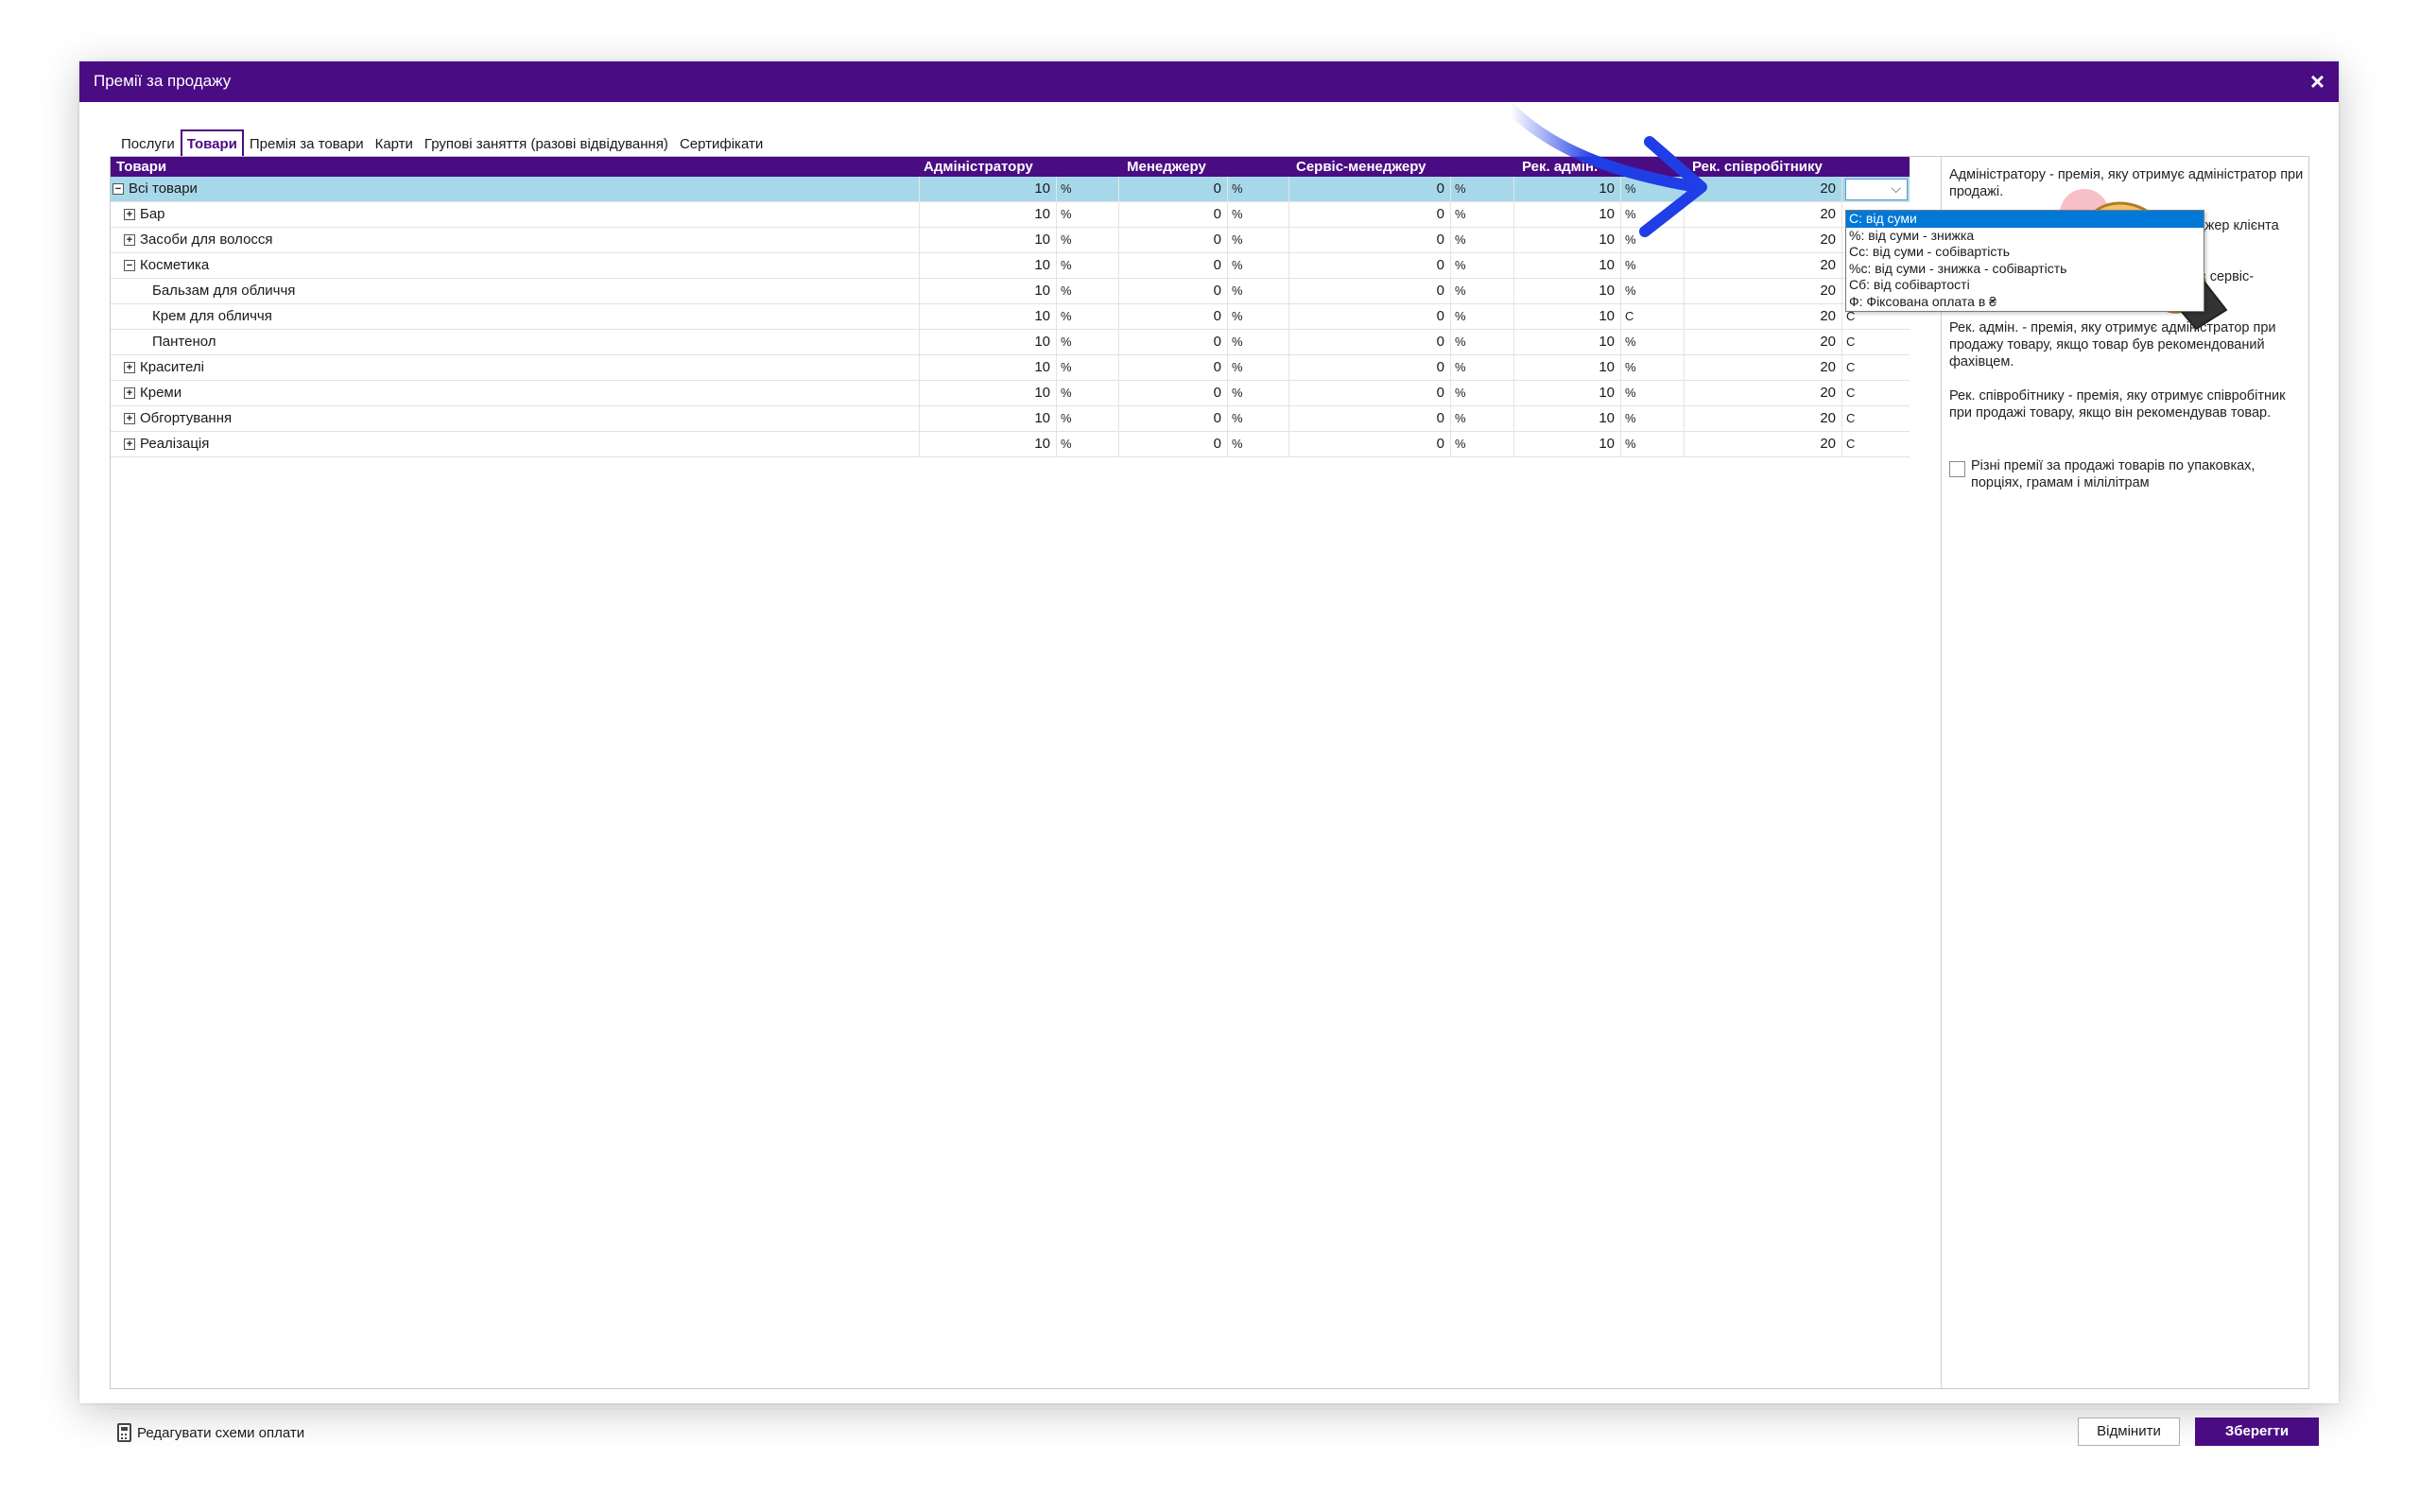 This screenshot has height=1512, width=2420. What do you see at coordinates (1758, 167) in the screenshot?
I see `column-header-rec-employee: Рек. співробітнику` at bounding box center [1758, 167].